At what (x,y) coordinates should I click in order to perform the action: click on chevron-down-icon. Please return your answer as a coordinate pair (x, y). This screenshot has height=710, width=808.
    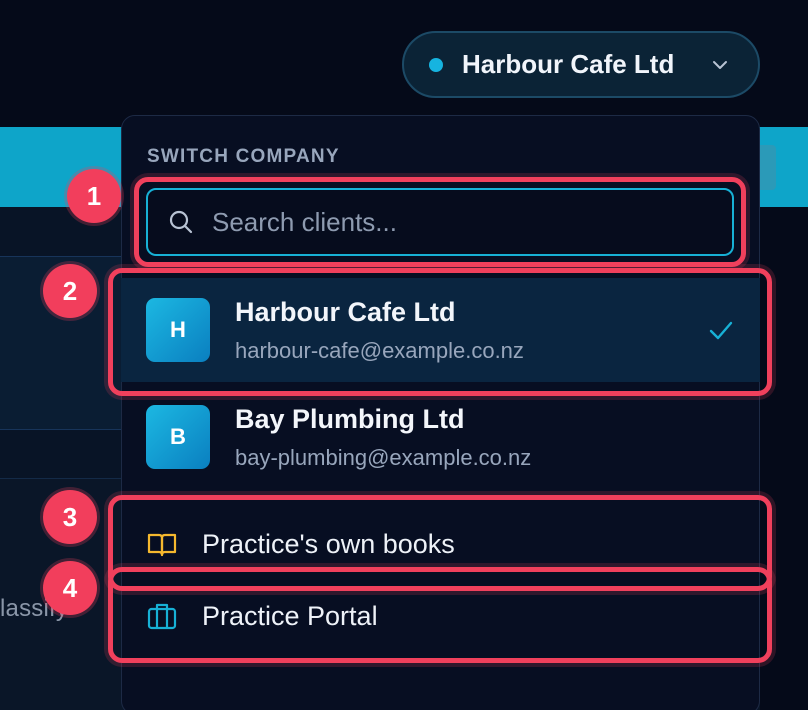
    Looking at the image, I should click on (720, 65).